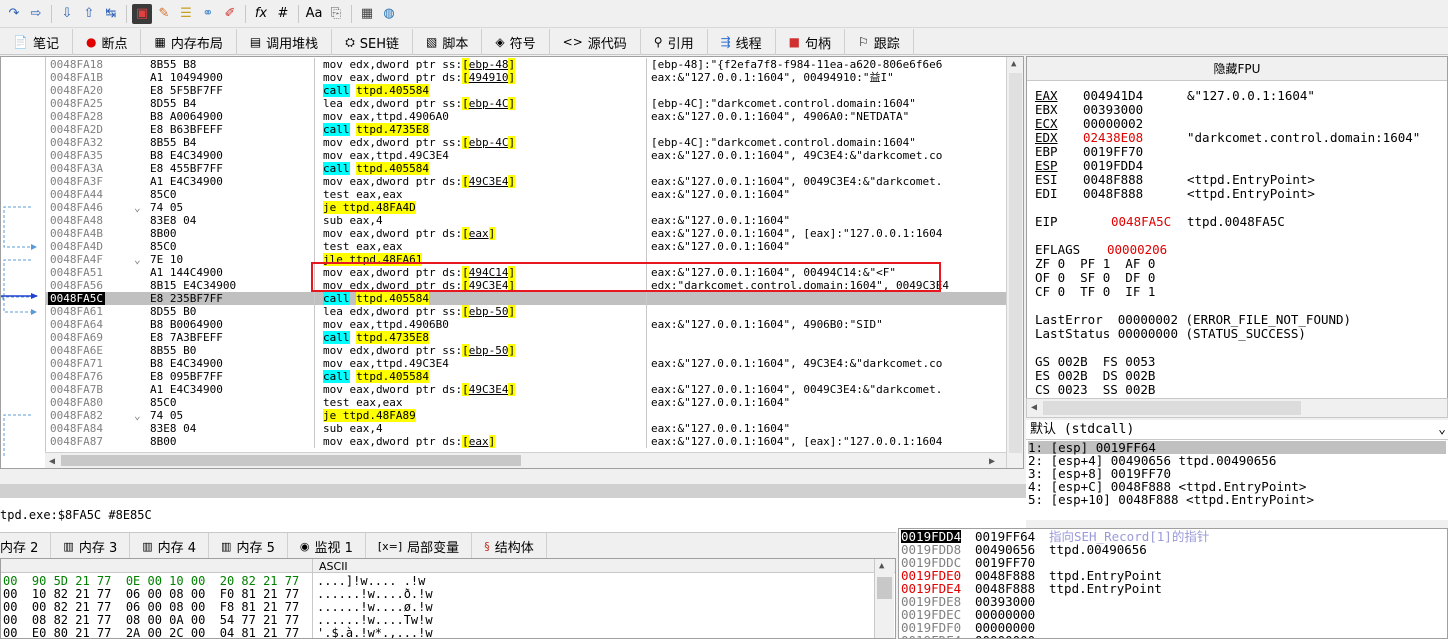 The height and width of the screenshot is (639, 1448). Describe the element at coordinates (151, 633) in the screenshot. I see `dump-hex-row: 00 E0 80 21 77 2A 00 2C 00 04 81 21 77` at that location.